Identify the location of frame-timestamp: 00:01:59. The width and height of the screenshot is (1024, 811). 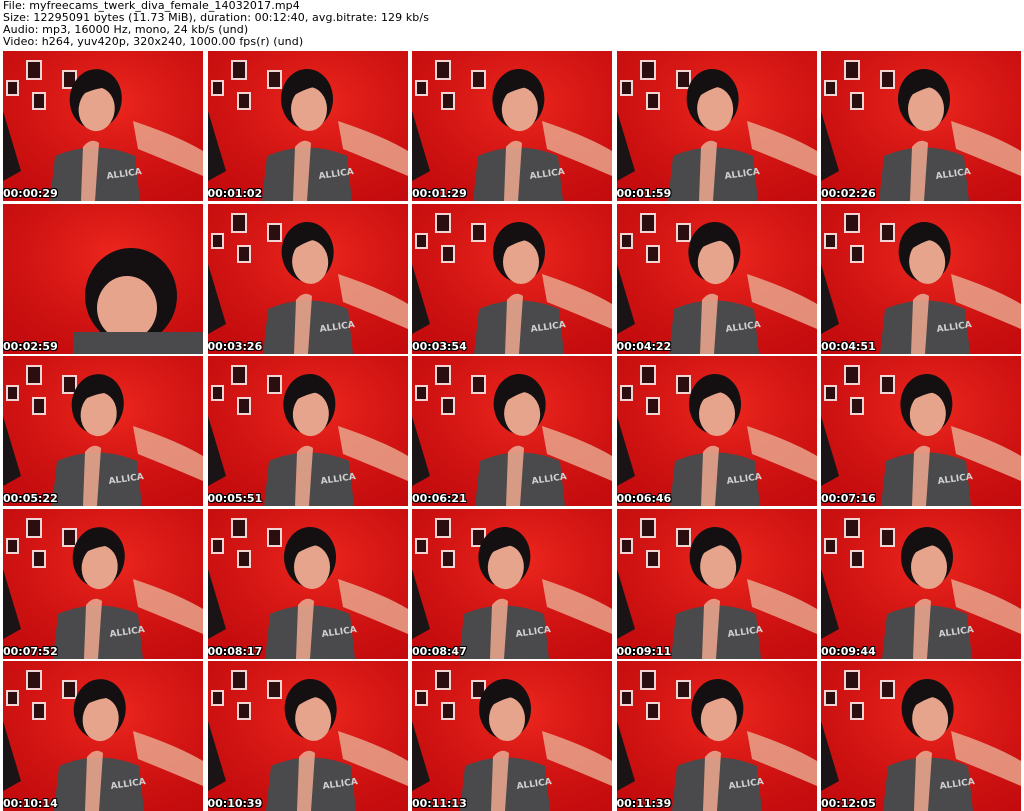
(644, 193).